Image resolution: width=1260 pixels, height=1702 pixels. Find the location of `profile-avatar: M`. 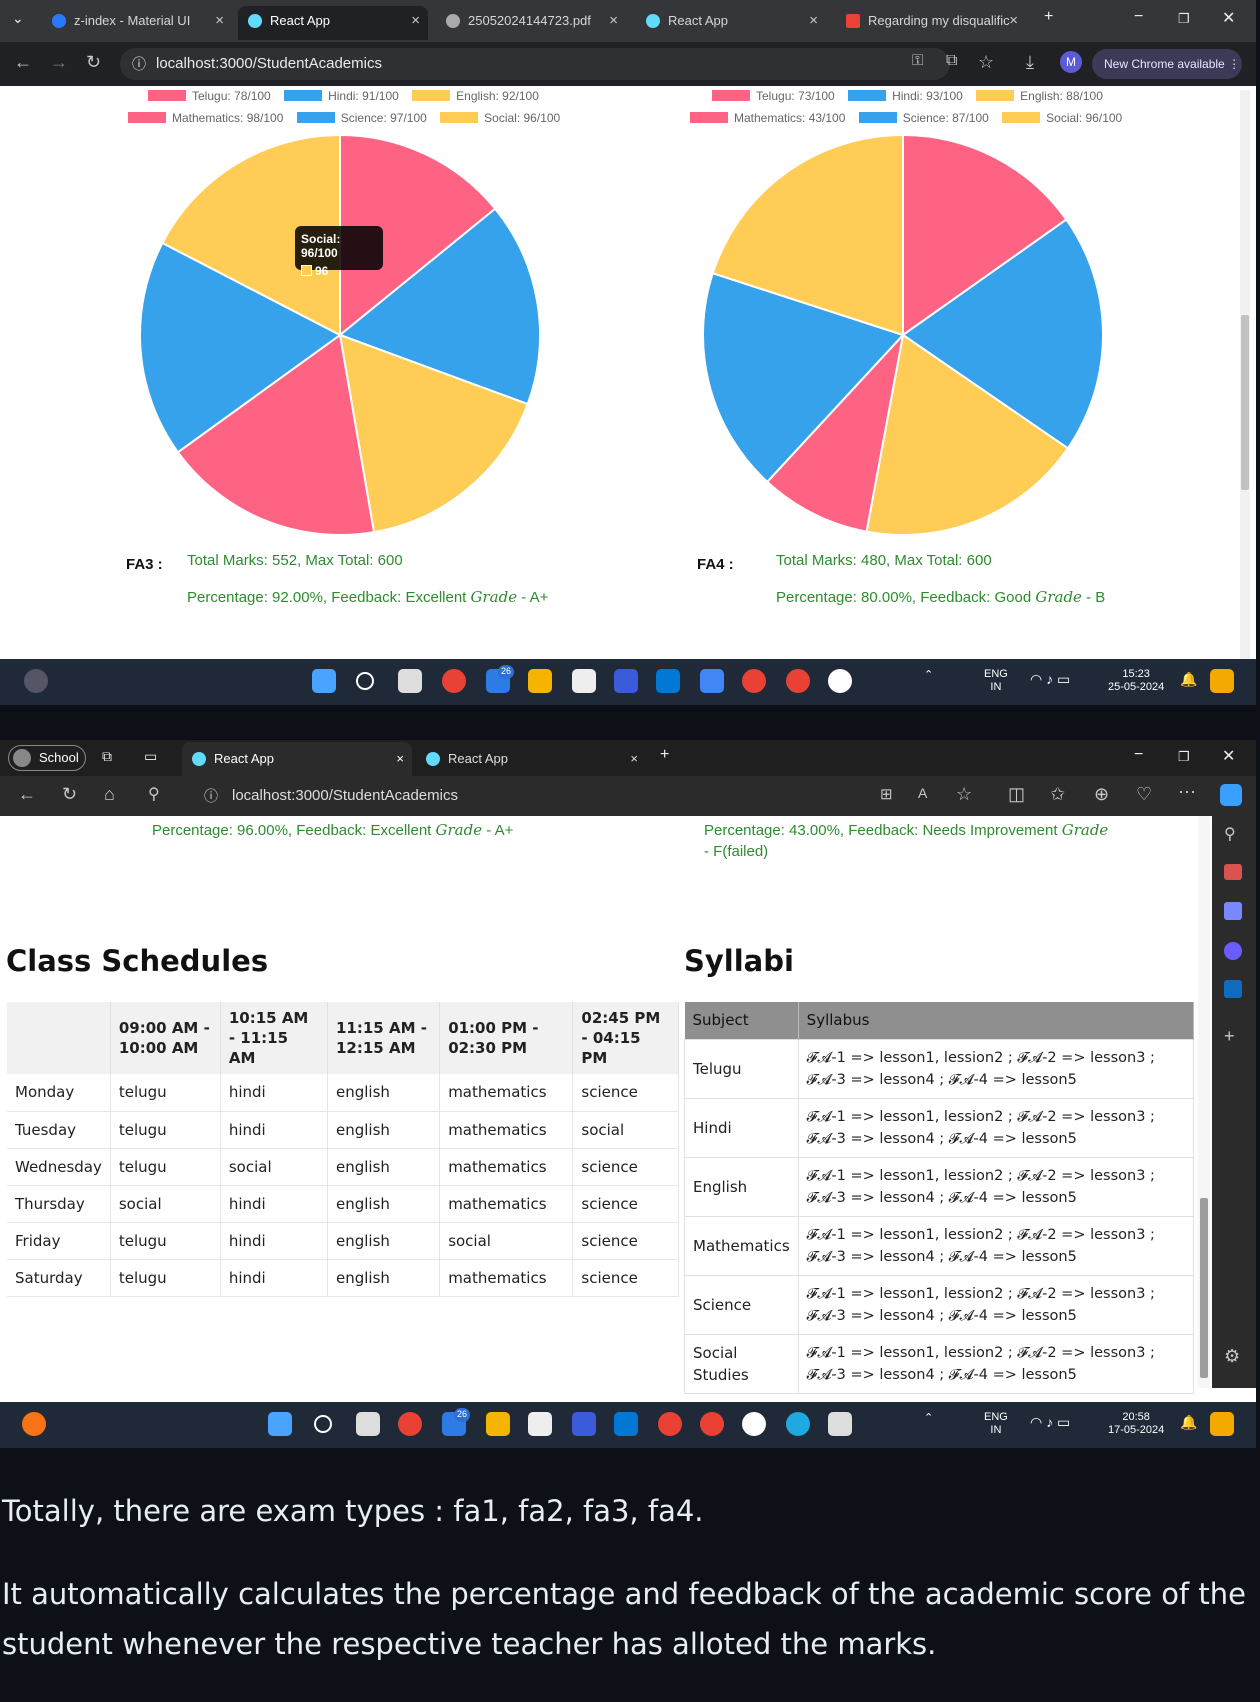

profile-avatar: M is located at coordinates (1071, 62).